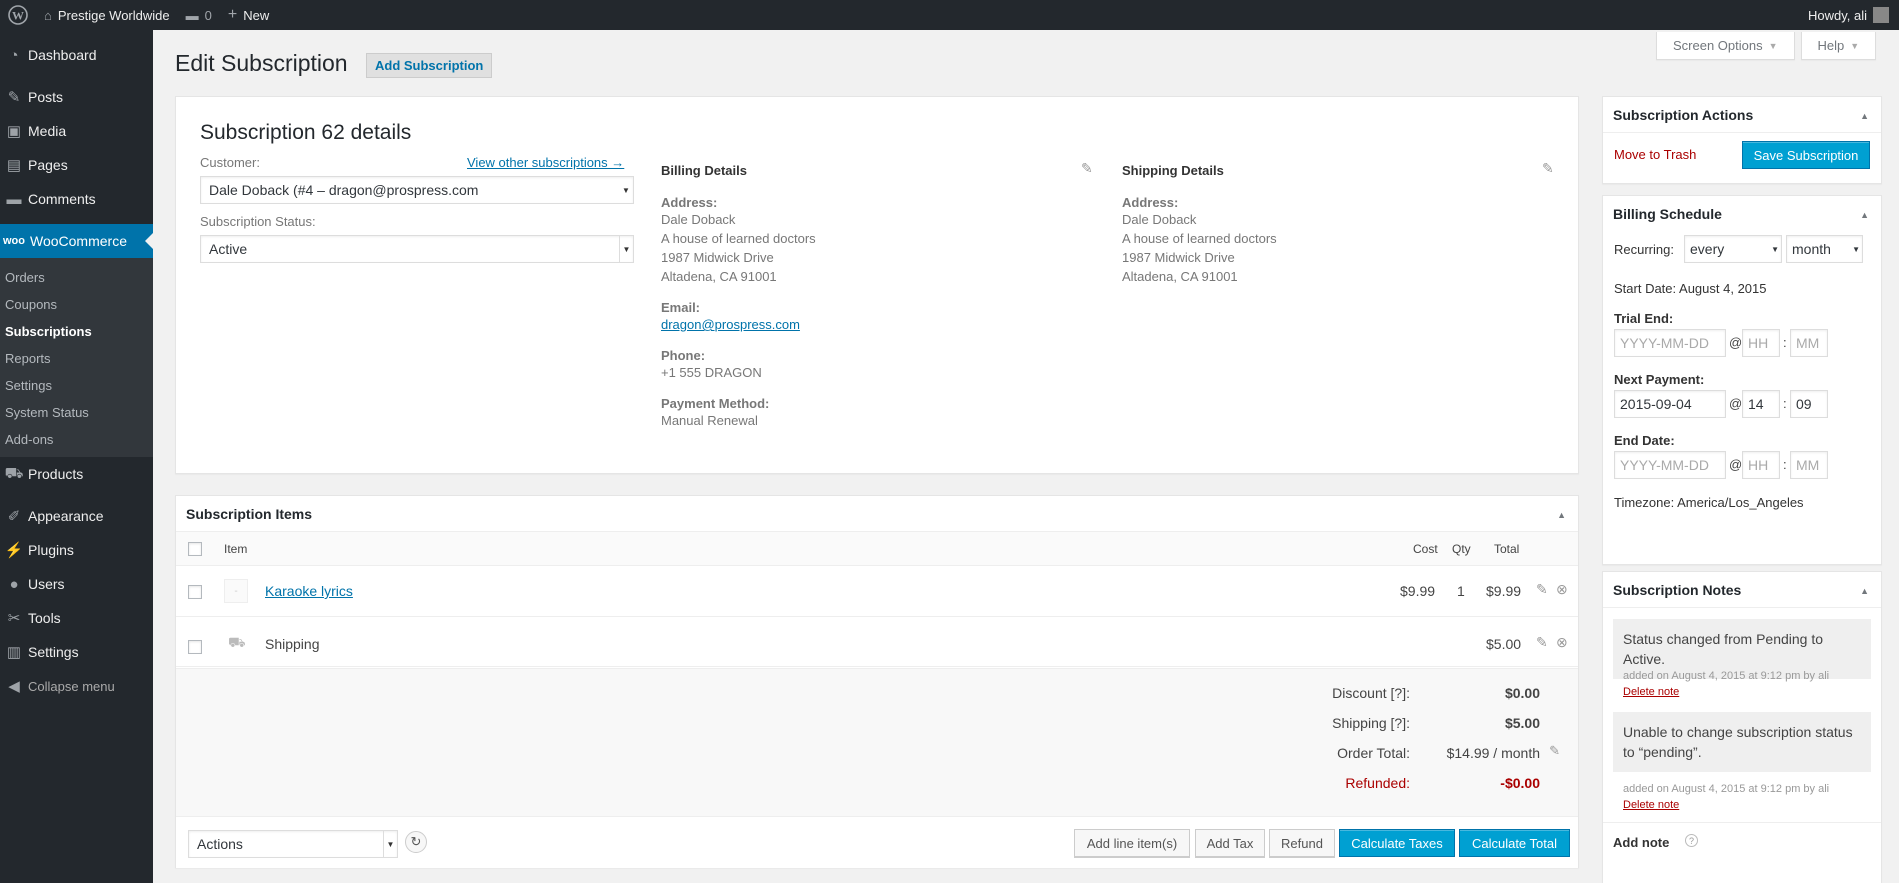 This screenshot has width=1899, height=883. I want to click on add-subscription-button: Add Subscription, so click(429, 65).